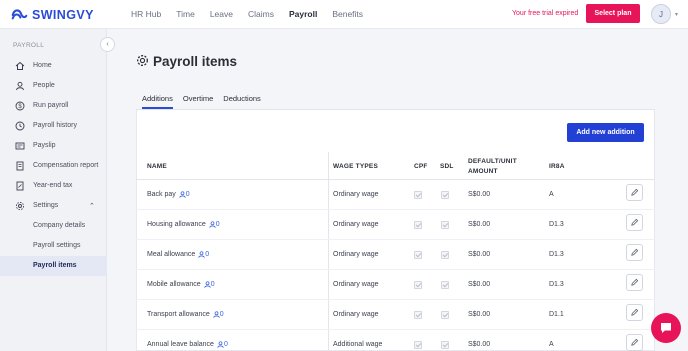  What do you see at coordinates (44, 145) in the screenshot?
I see `sidebar-item-label: Payslip` at bounding box center [44, 145].